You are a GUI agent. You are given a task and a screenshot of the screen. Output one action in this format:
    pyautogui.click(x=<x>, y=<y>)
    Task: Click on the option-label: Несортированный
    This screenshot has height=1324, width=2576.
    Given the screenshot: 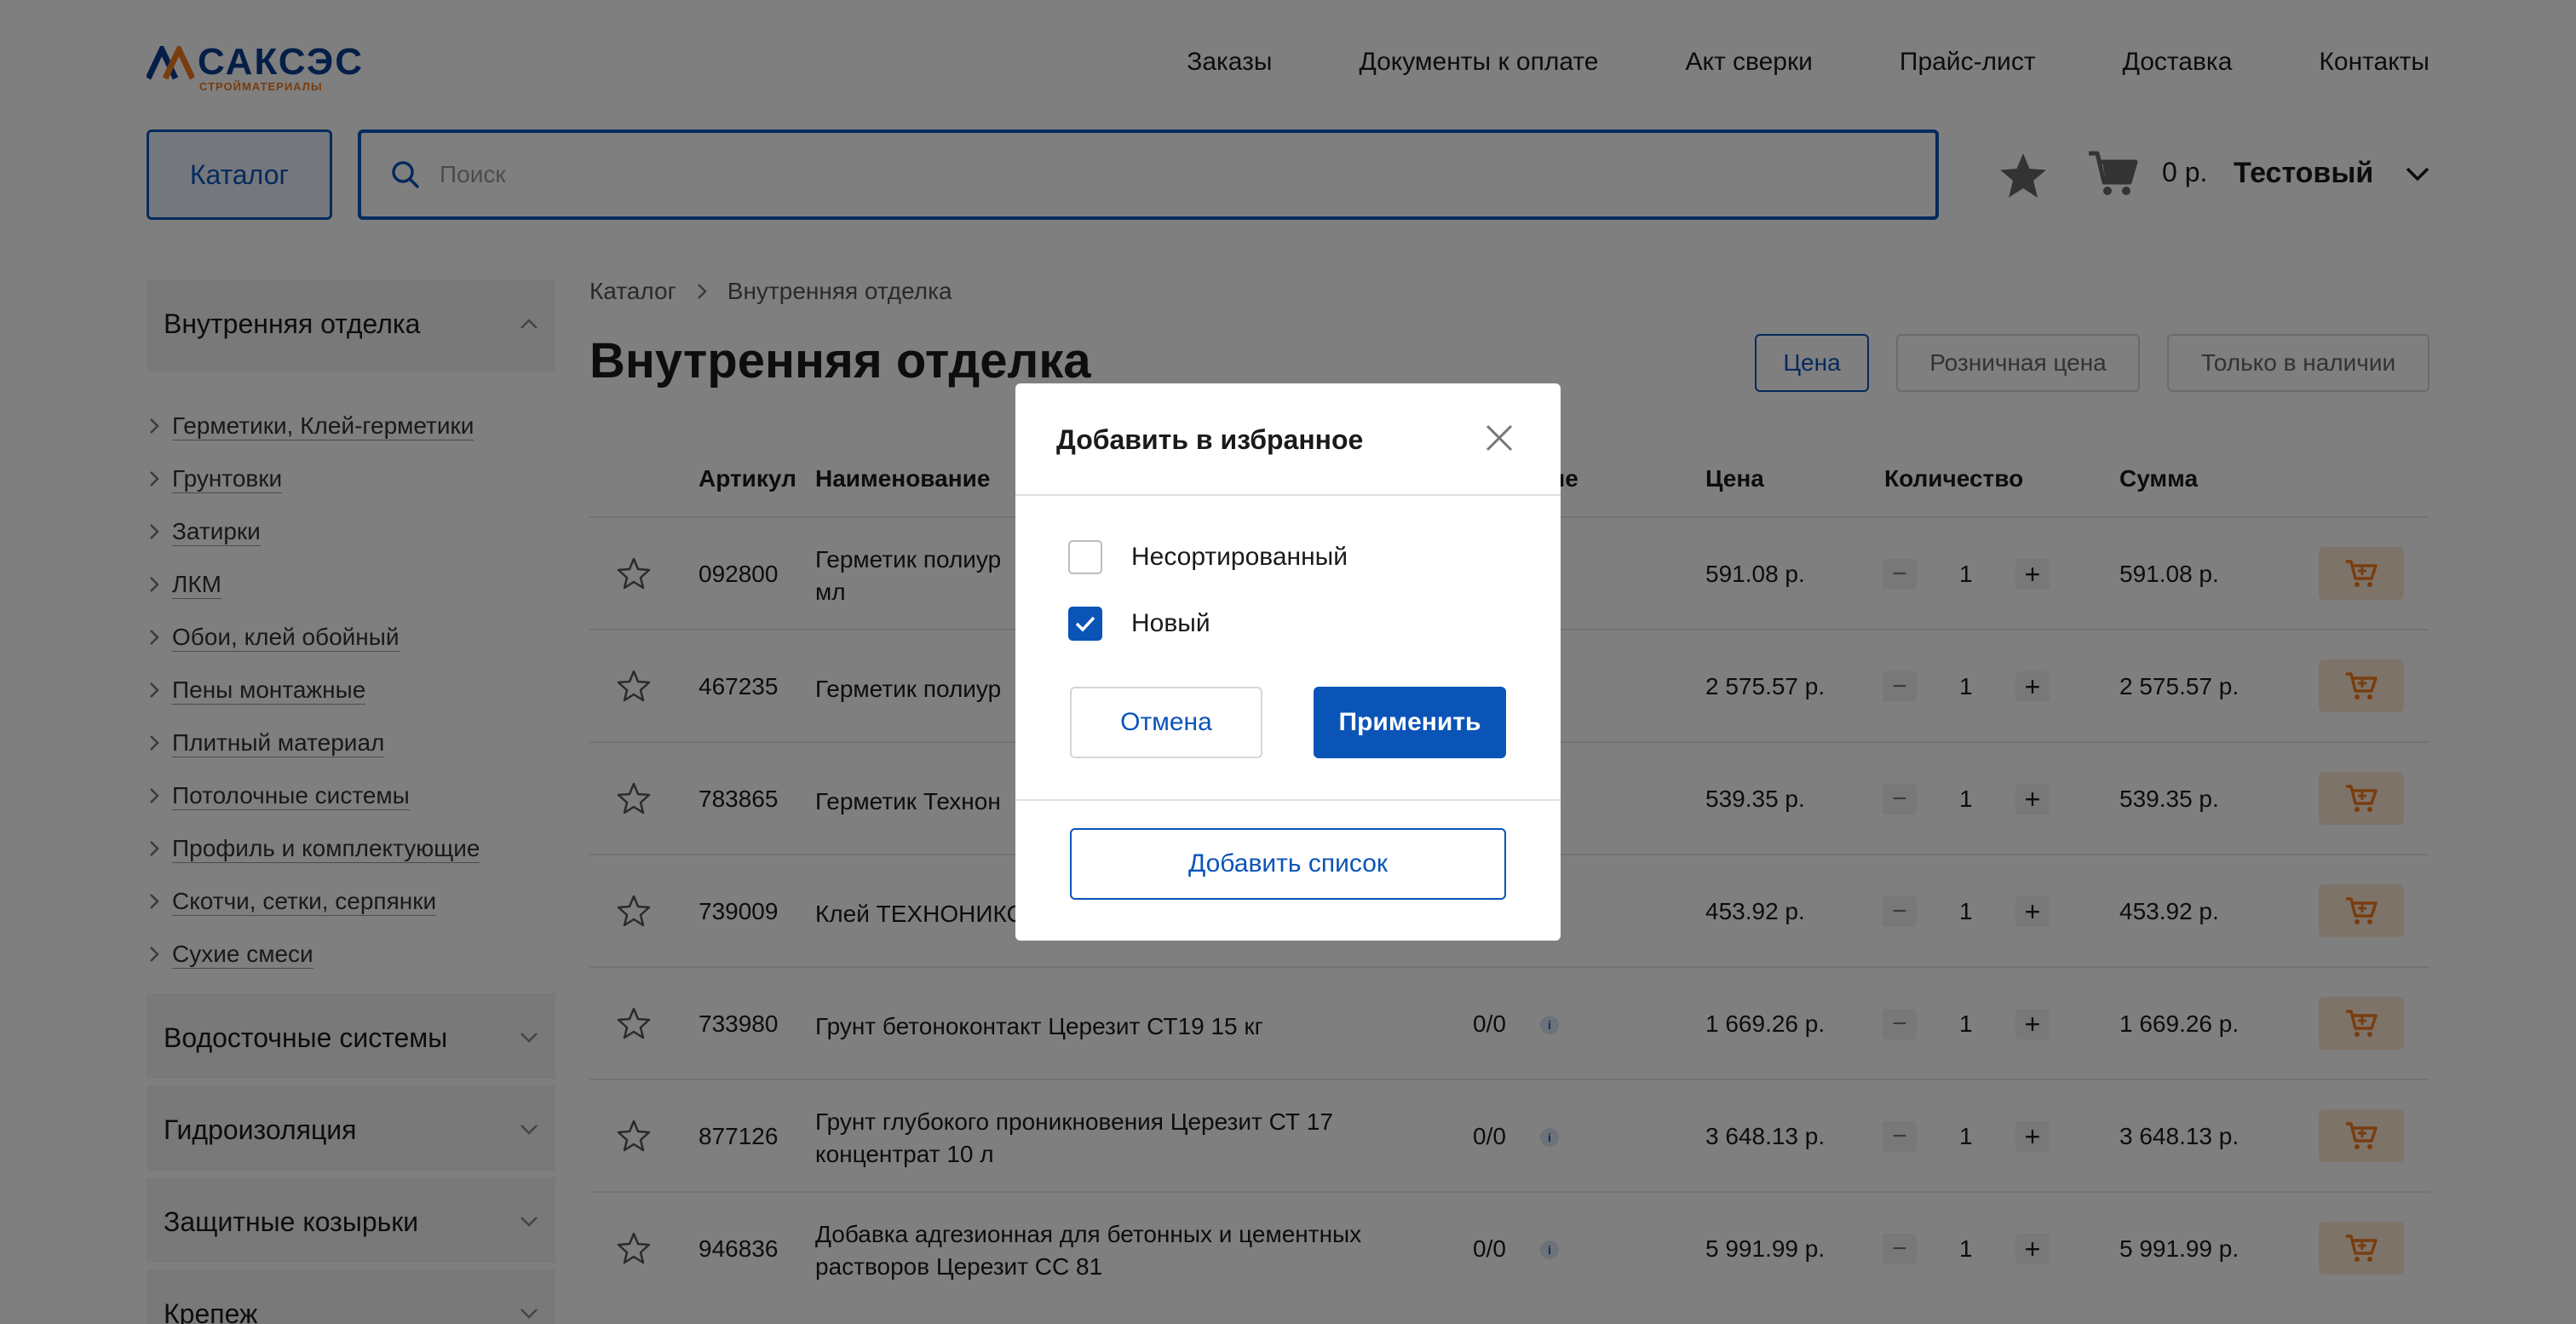 What is the action you would take?
    pyautogui.click(x=1240, y=557)
    